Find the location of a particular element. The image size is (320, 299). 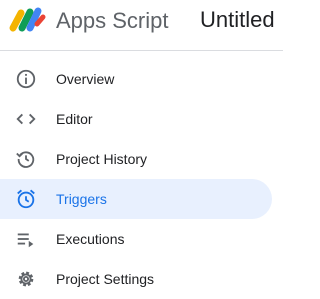

sidebar-item-label: Triggers is located at coordinates (81, 199).